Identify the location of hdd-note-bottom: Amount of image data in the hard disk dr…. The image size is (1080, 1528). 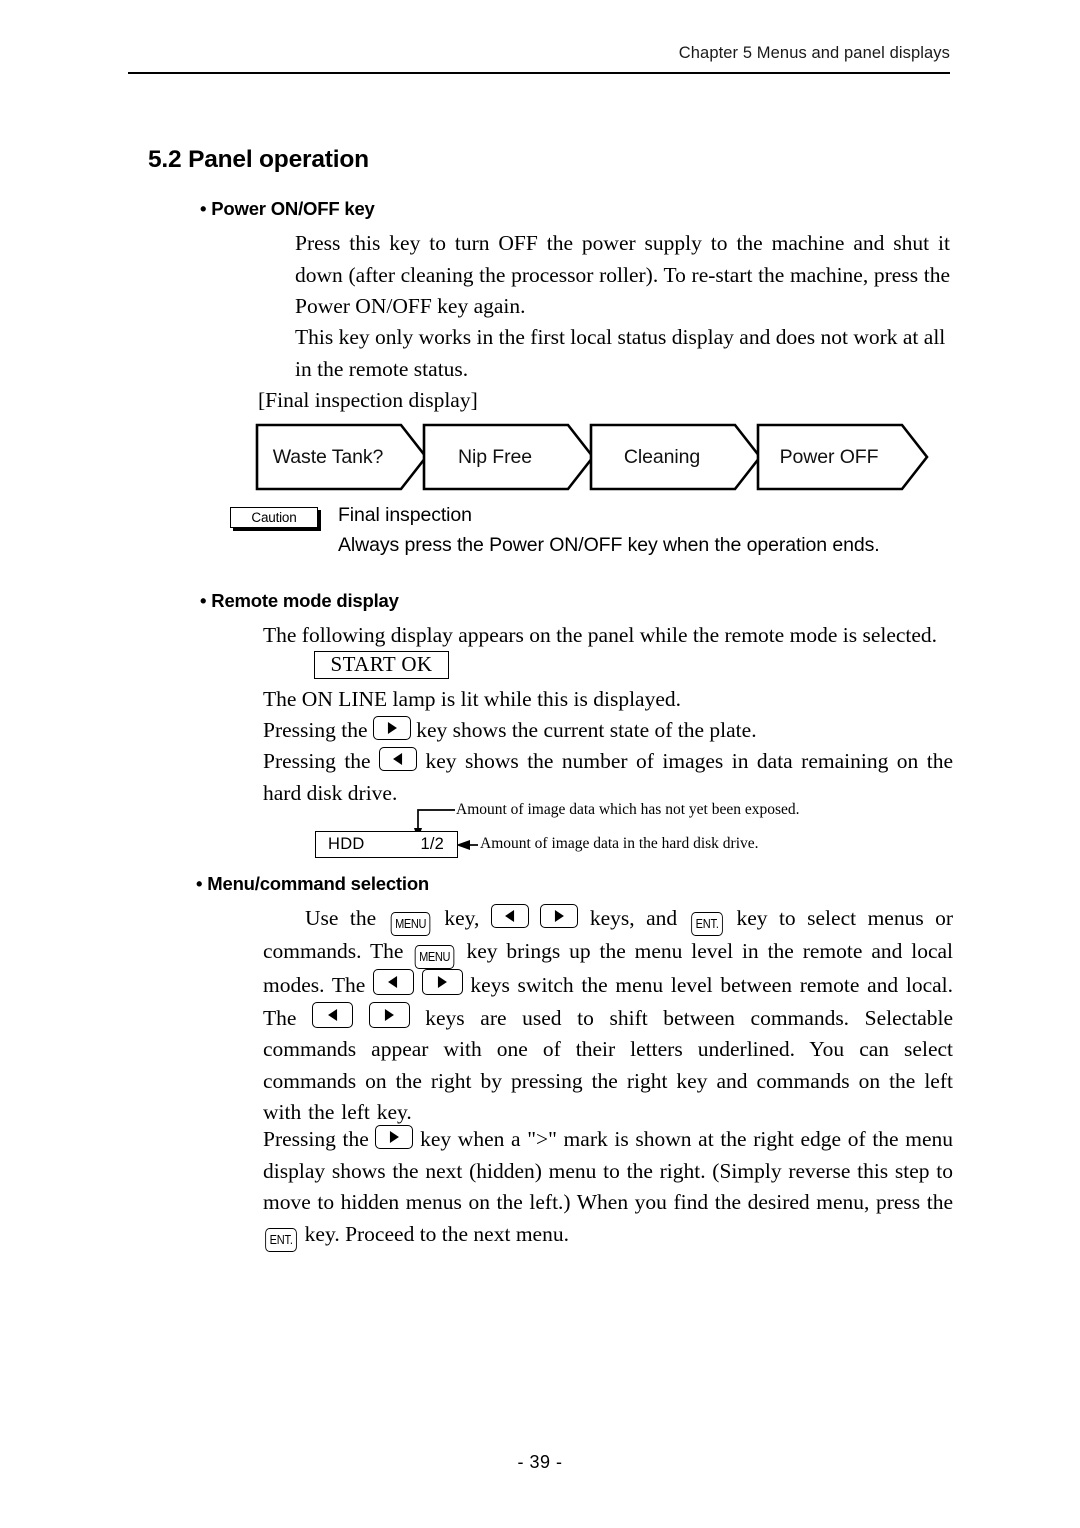
(619, 843).